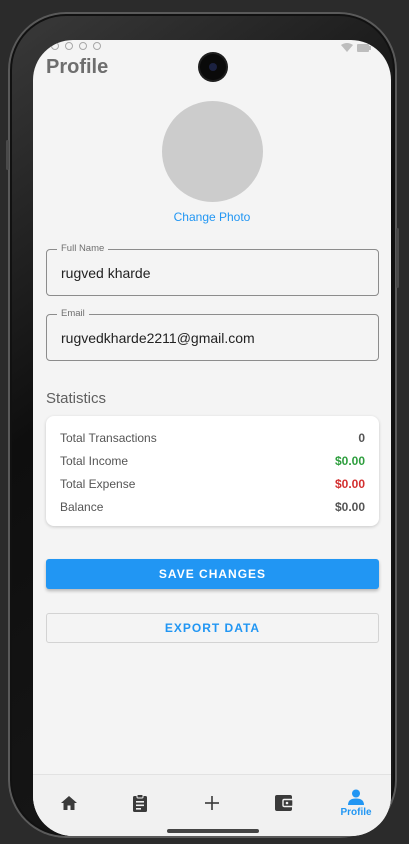  Describe the element at coordinates (212, 217) in the screenshot. I see `change-photo-link: Change Photo` at that location.